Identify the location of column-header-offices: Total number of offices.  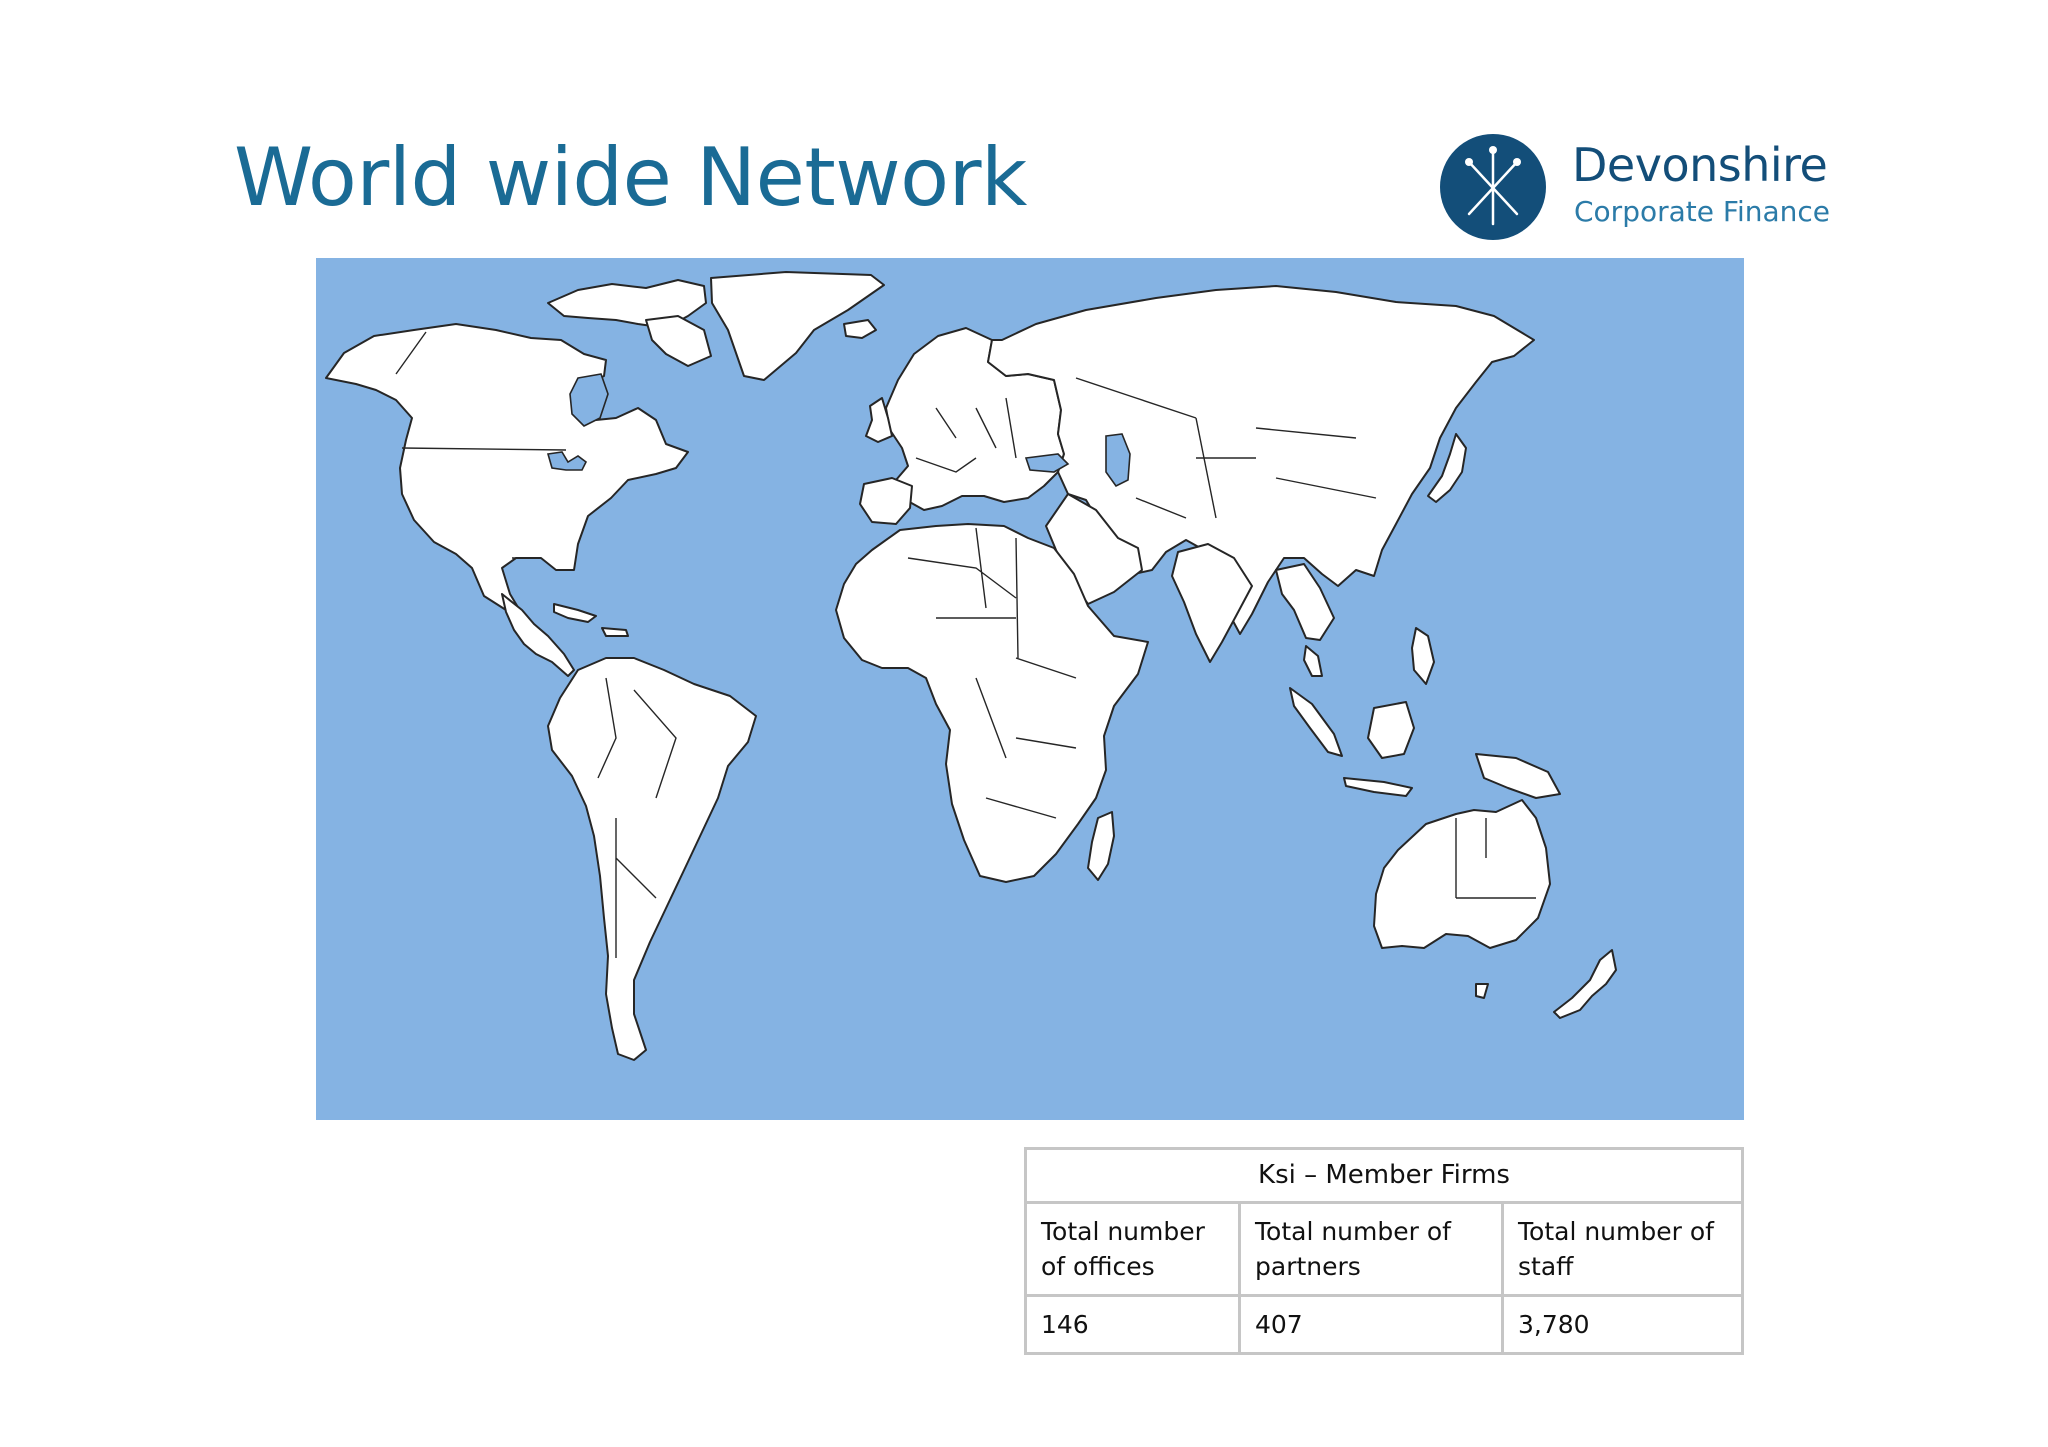
(1132, 1249).